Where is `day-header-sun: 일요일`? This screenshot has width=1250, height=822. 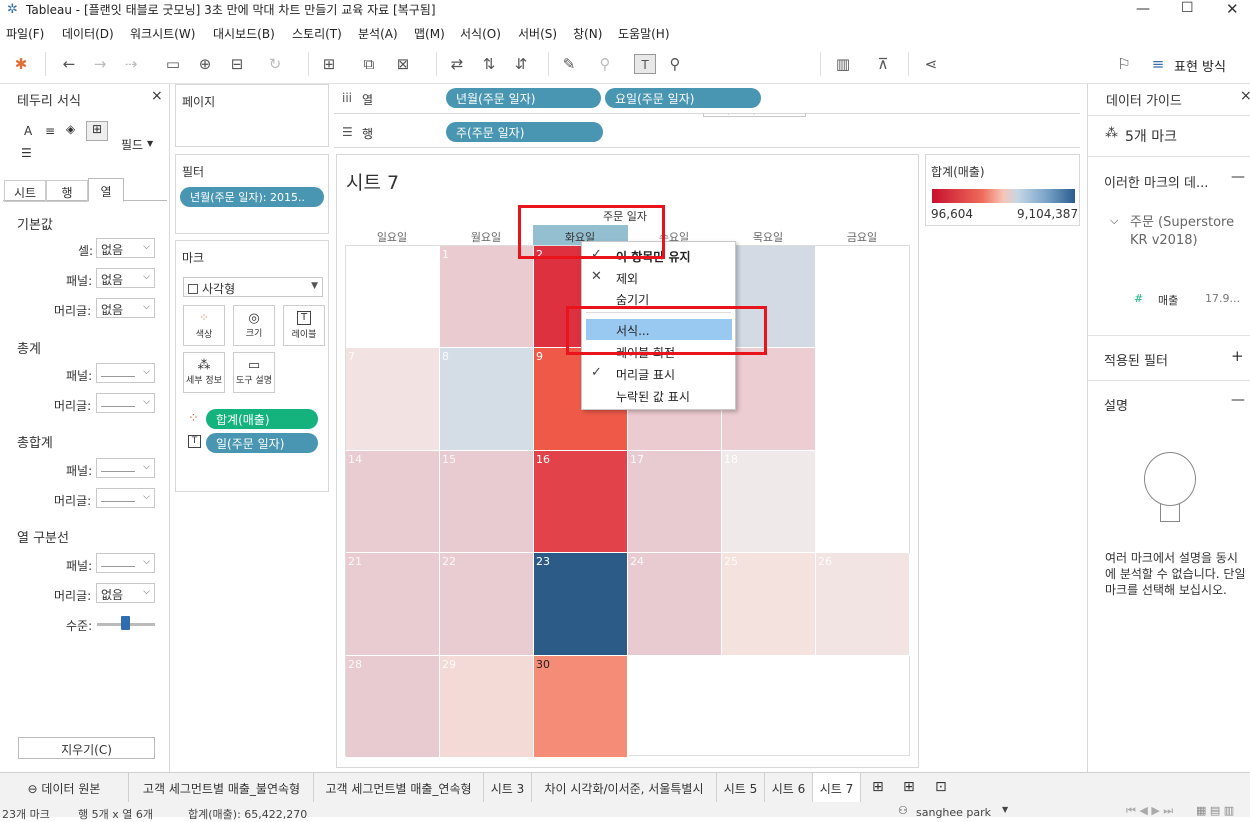
day-header-sun: 일요일 is located at coordinates (392, 237).